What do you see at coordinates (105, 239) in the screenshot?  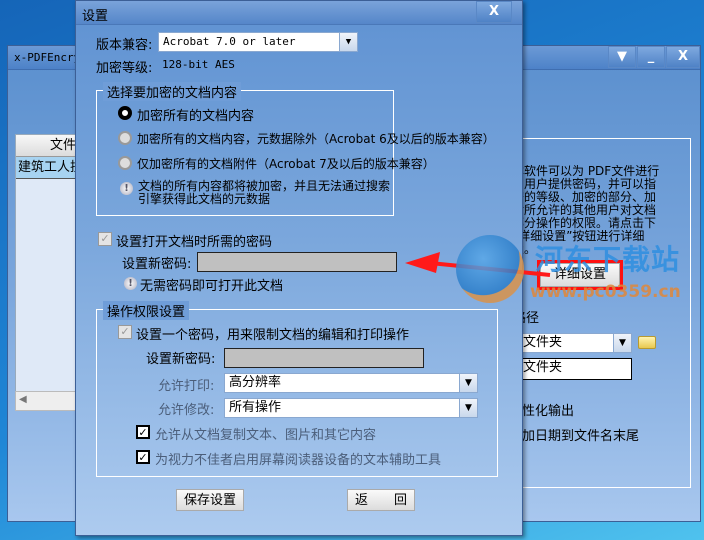 I see `open-password-checkbox: ✓` at bounding box center [105, 239].